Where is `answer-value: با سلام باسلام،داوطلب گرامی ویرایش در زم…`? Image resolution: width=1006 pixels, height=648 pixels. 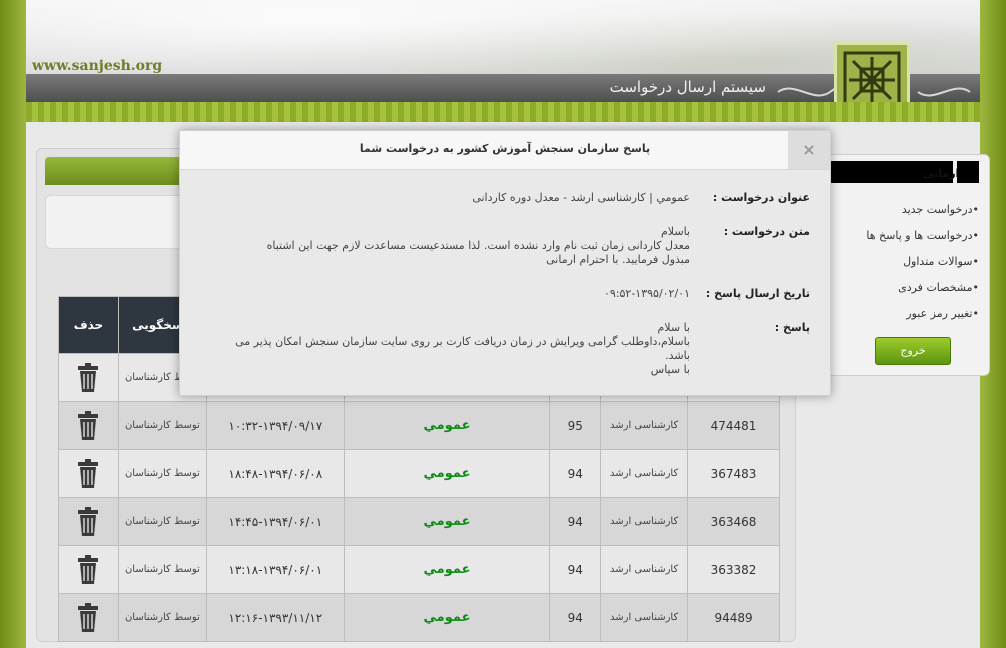 answer-value: با سلام باسلام،داوطلب گرامی ویرایش در زم… is located at coordinates (462, 348).